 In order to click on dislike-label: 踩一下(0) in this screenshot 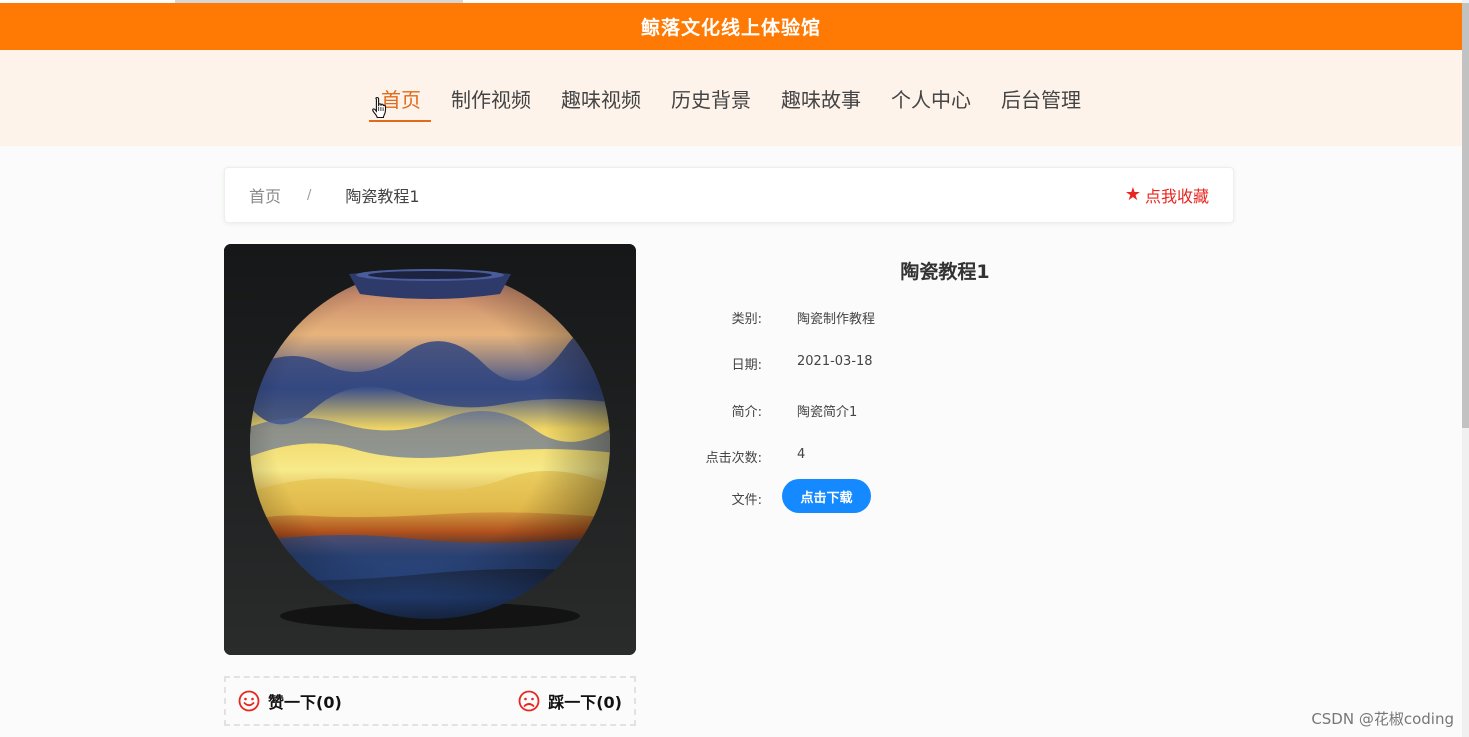, I will do `click(585, 702)`.